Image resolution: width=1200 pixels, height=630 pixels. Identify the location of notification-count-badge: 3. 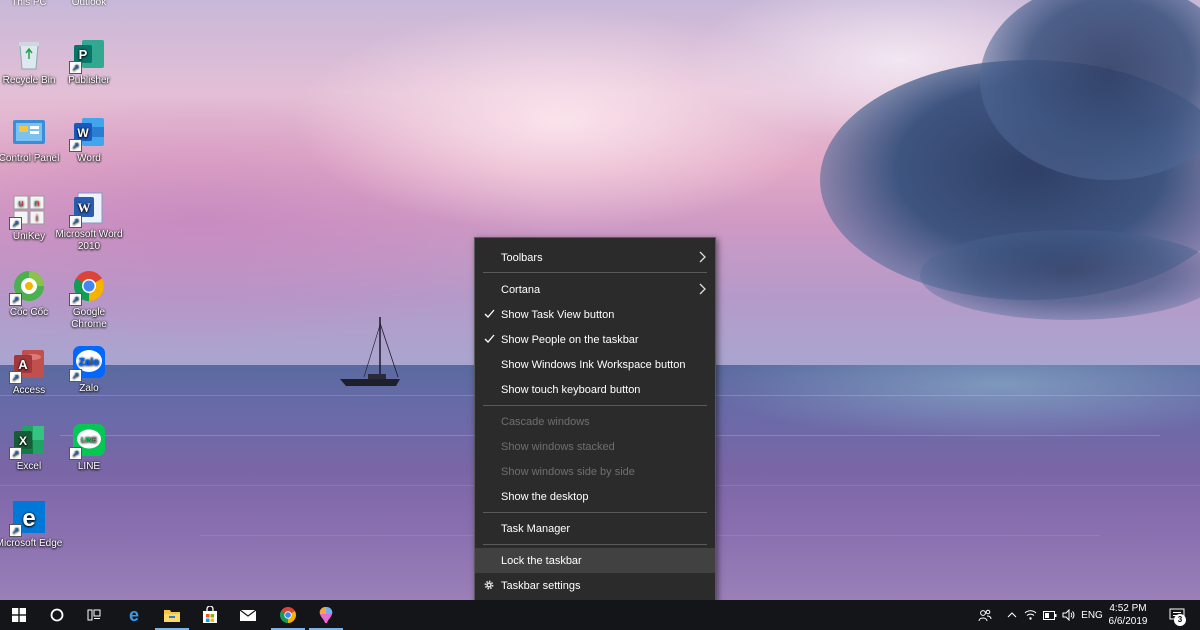
(1180, 620).